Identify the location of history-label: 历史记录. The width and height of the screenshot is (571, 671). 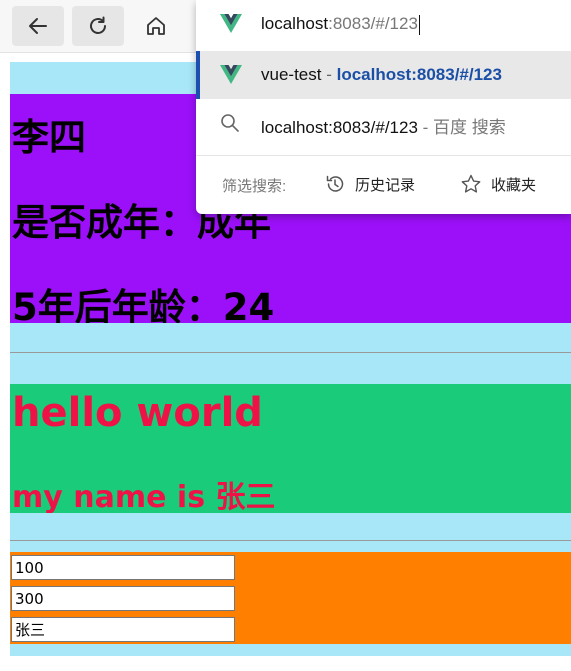
(385, 185).